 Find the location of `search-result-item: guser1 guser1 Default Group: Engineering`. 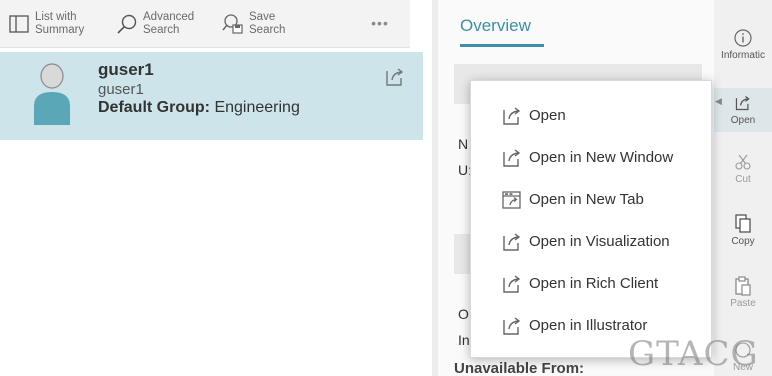

search-result-item: guser1 guser1 Default Group: Engineering is located at coordinates (211, 96).